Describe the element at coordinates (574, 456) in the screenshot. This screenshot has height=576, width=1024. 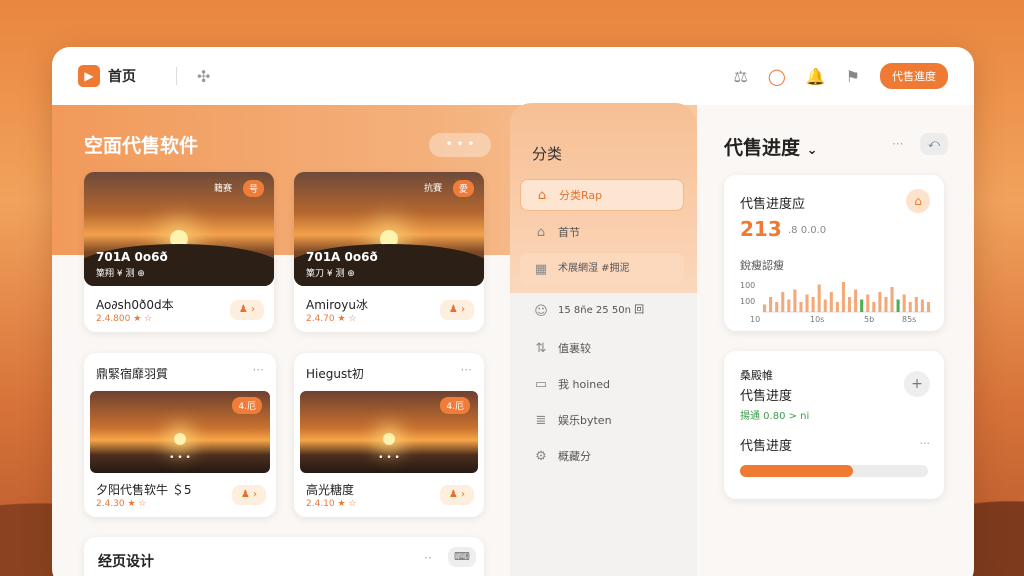
I see `category-label: 概藏分` at that location.